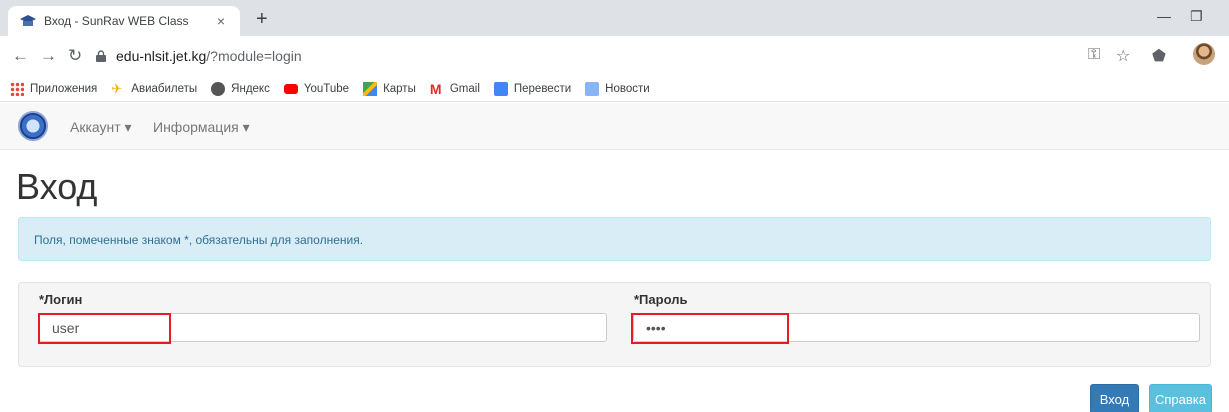 The image size is (1229, 412). I want to click on bookmark-item: M Gmail, so click(455, 89).